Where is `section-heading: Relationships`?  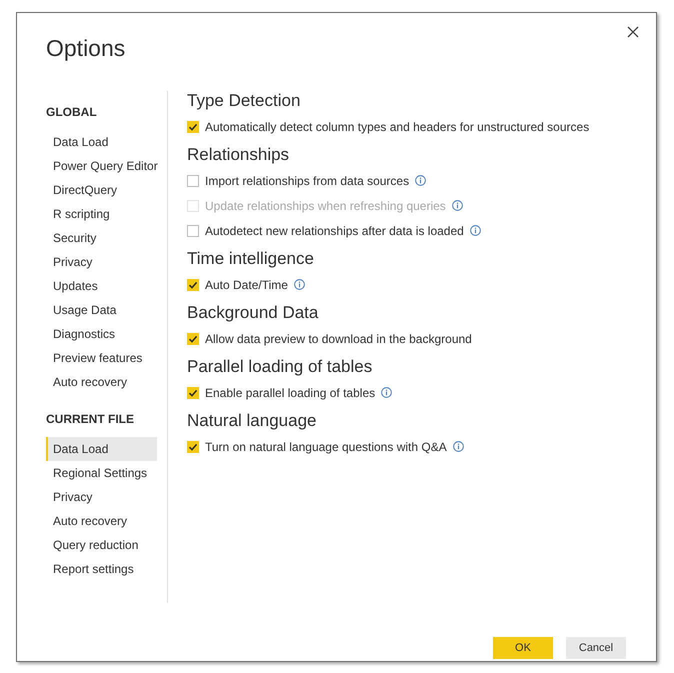 section-heading: Relationships is located at coordinates (238, 155).